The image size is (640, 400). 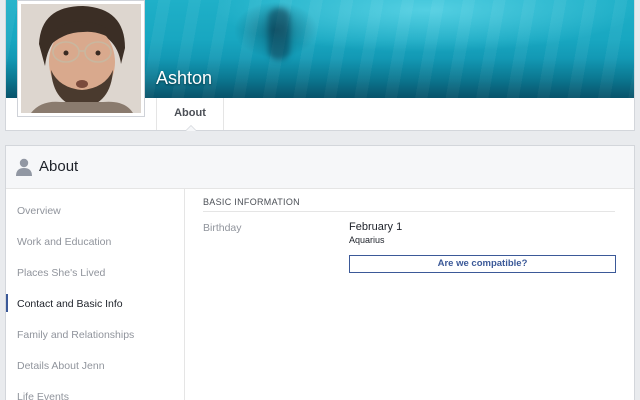 What do you see at coordinates (320, 114) in the screenshot?
I see `profile-tab-bar: About` at bounding box center [320, 114].